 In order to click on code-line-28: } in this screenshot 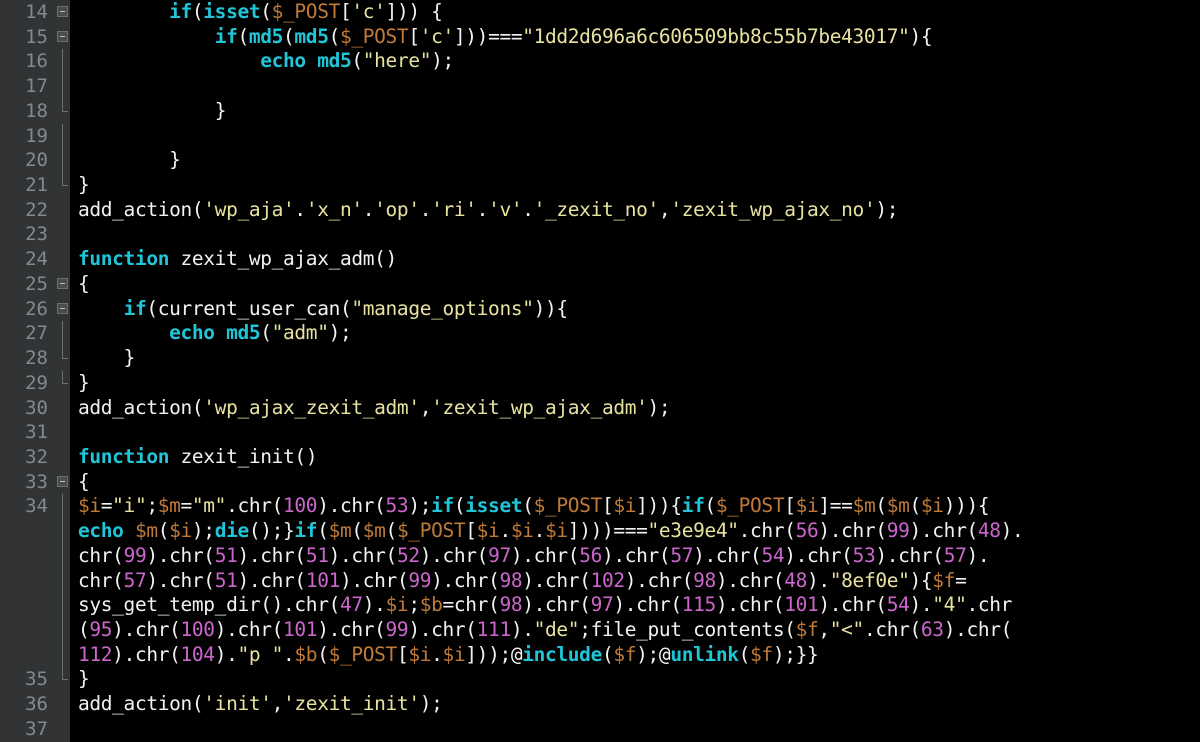, I will do `click(635, 358)`.